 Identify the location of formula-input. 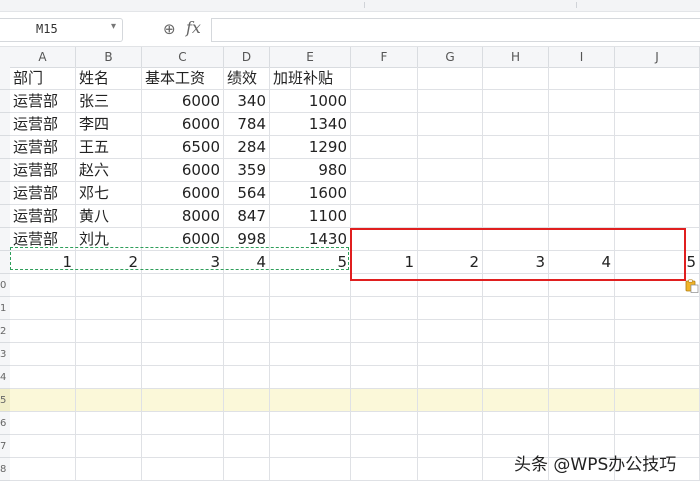
(455, 30).